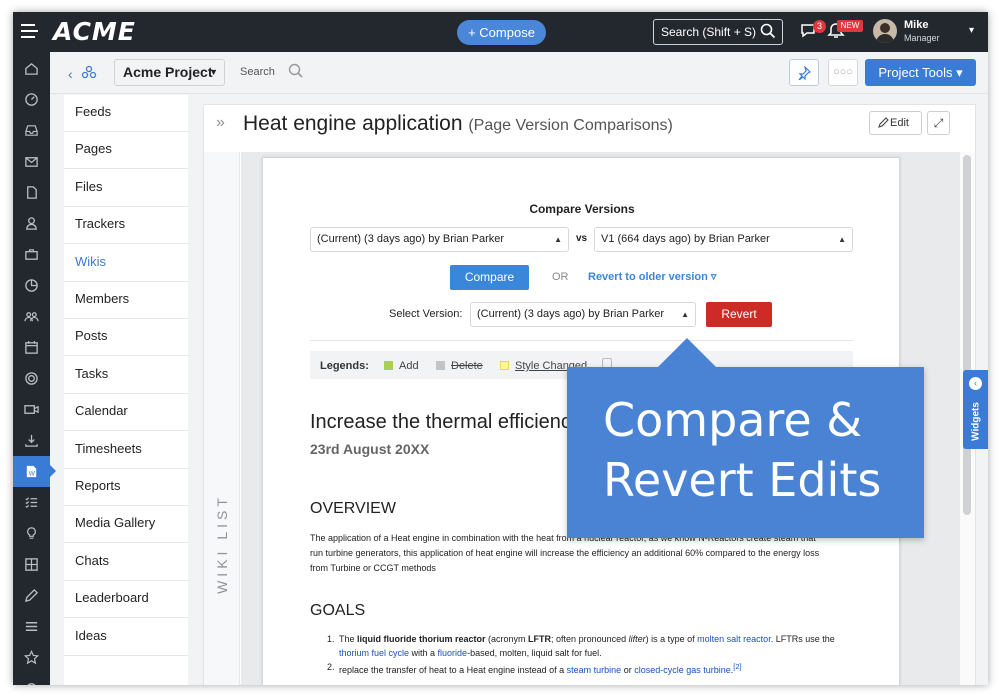 This screenshot has width=1000, height=697. I want to click on checklist-icon, so click(31, 503).